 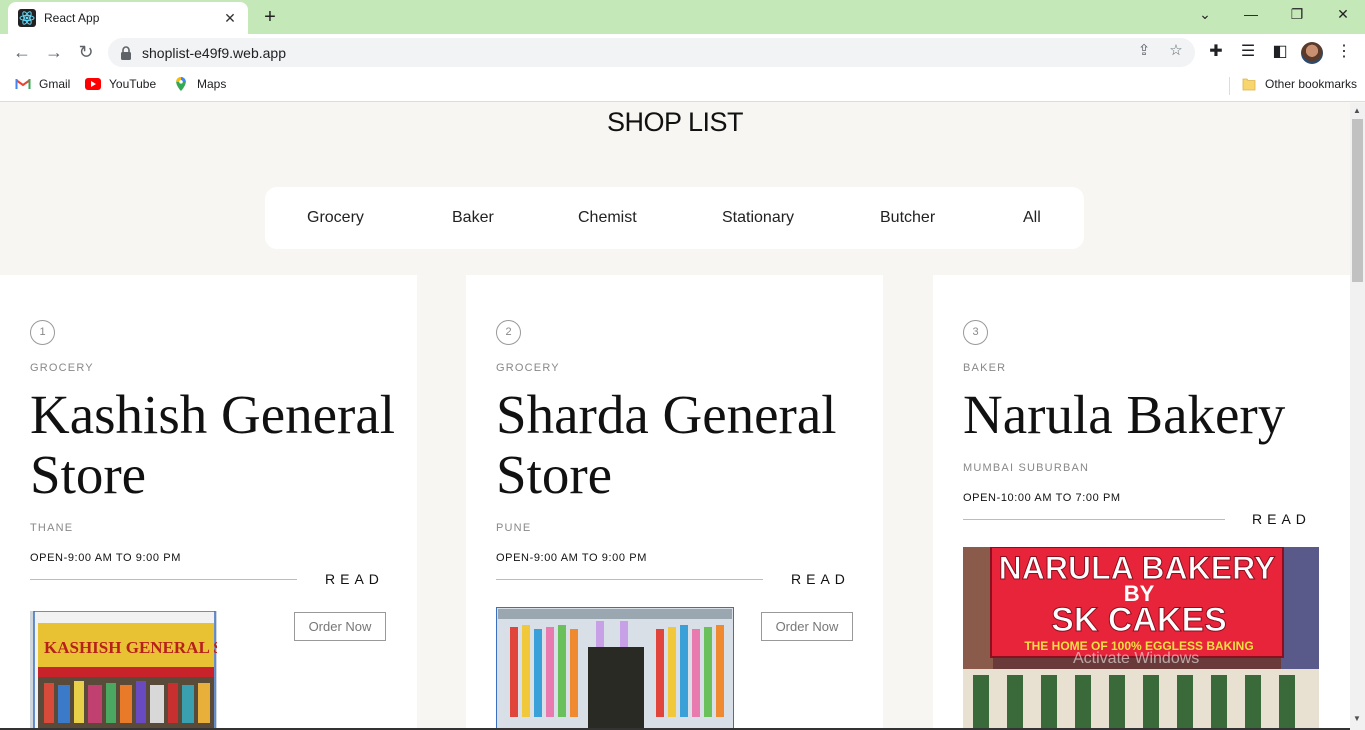 I want to click on other-bookmarks-label: Other bookmarks, so click(x=1311, y=84).